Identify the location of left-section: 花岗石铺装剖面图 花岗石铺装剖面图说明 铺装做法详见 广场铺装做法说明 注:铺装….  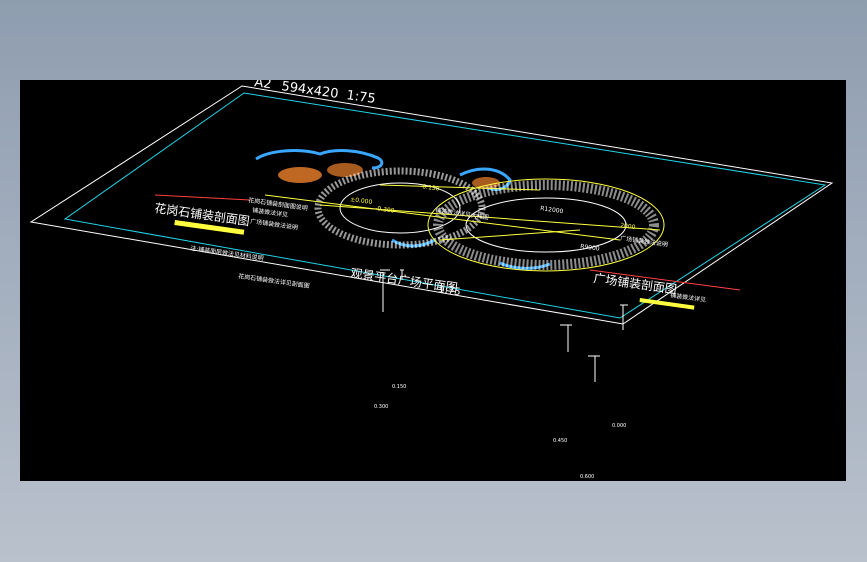
(232, 243).